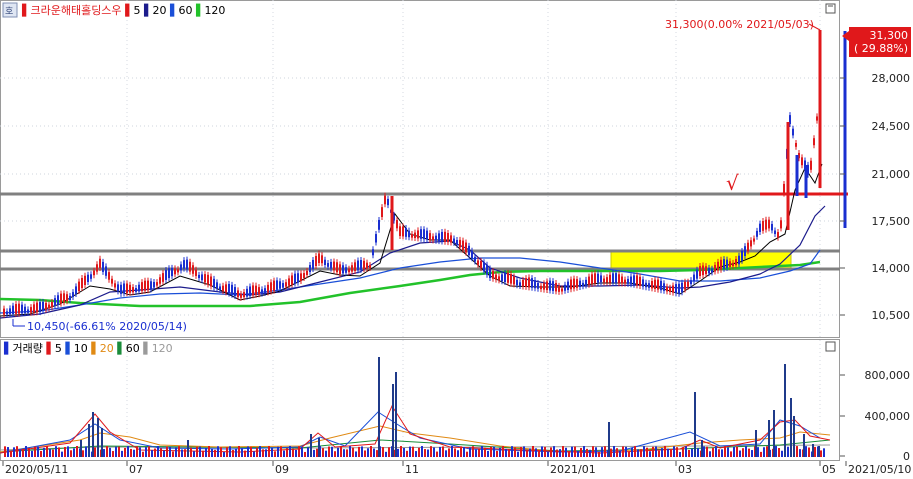 This screenshot has width=913, height=479. I want to click on x-tick-label: 03, so click(685, 469).